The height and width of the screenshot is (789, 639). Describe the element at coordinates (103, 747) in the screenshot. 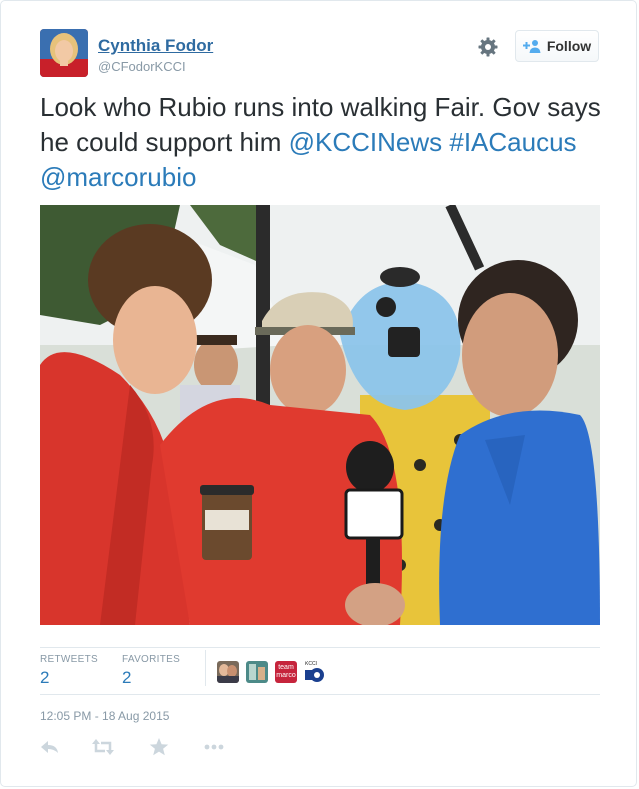

I see `retweet-icon` at that location.